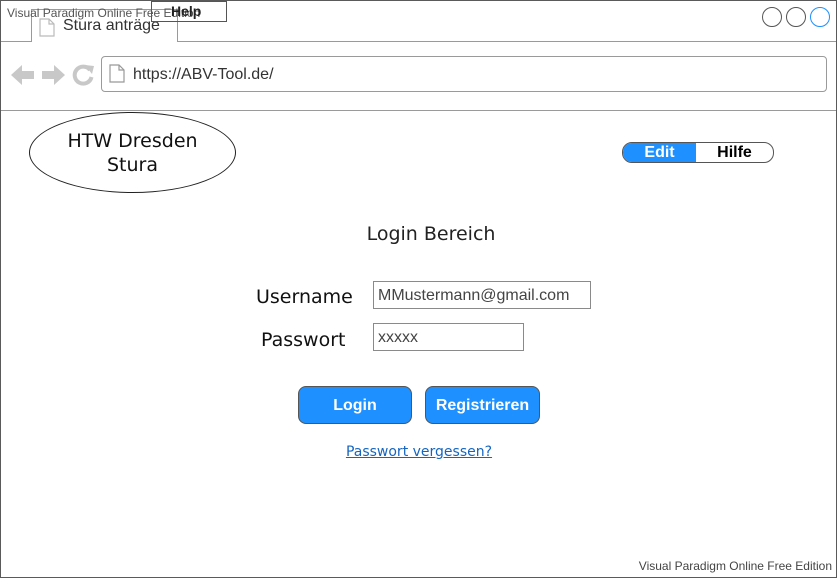 Image resolution: width=837 pixels, height=578 pixels. What do you see at coordinates (203, 74) in the screenshot?
I see `url-text: https://ABV-Tool.de/` at bounding box center [203, 74].